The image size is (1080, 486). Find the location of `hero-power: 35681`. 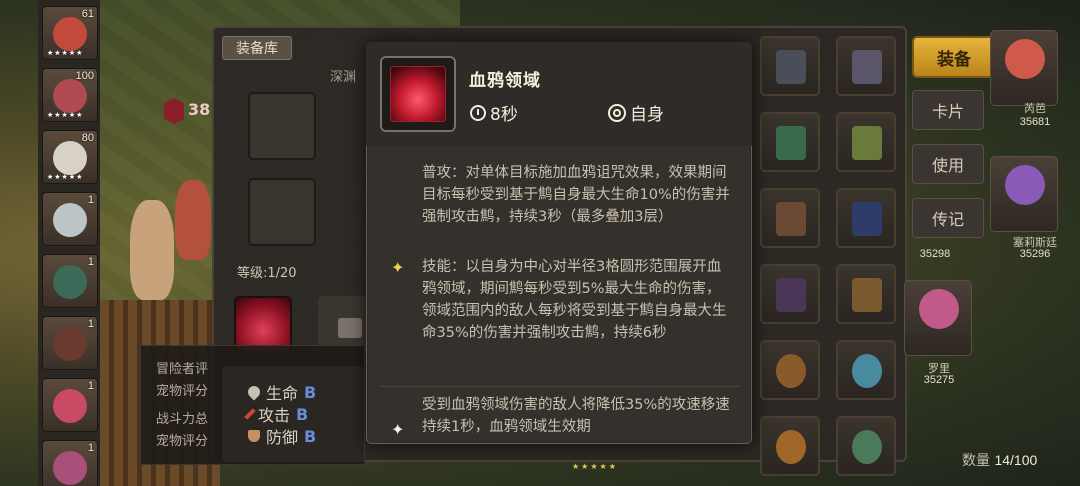

hero-power: 35681 is located at coordinates (1035, 122).